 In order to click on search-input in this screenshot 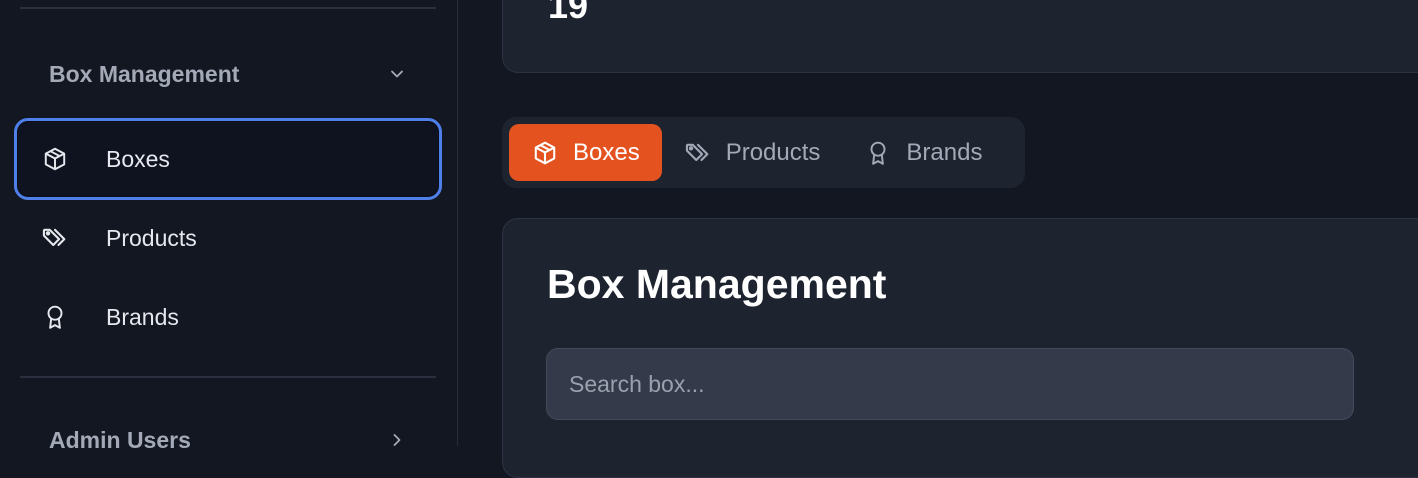, I will do `click(950, 384)`.